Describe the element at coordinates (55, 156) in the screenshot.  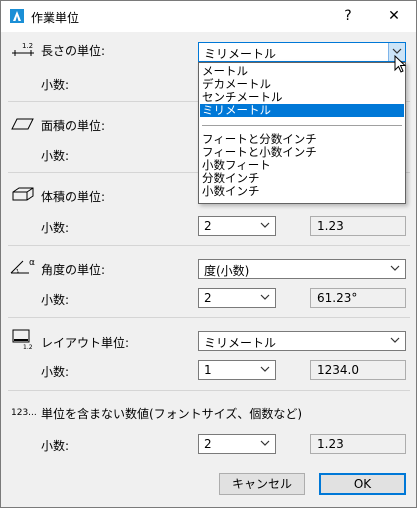
I see `area-decimals-label: 小数:` at that location.